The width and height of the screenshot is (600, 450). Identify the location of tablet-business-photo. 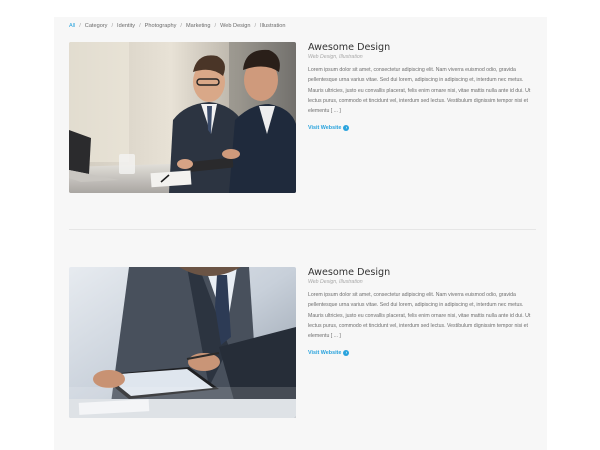
(182, 342).